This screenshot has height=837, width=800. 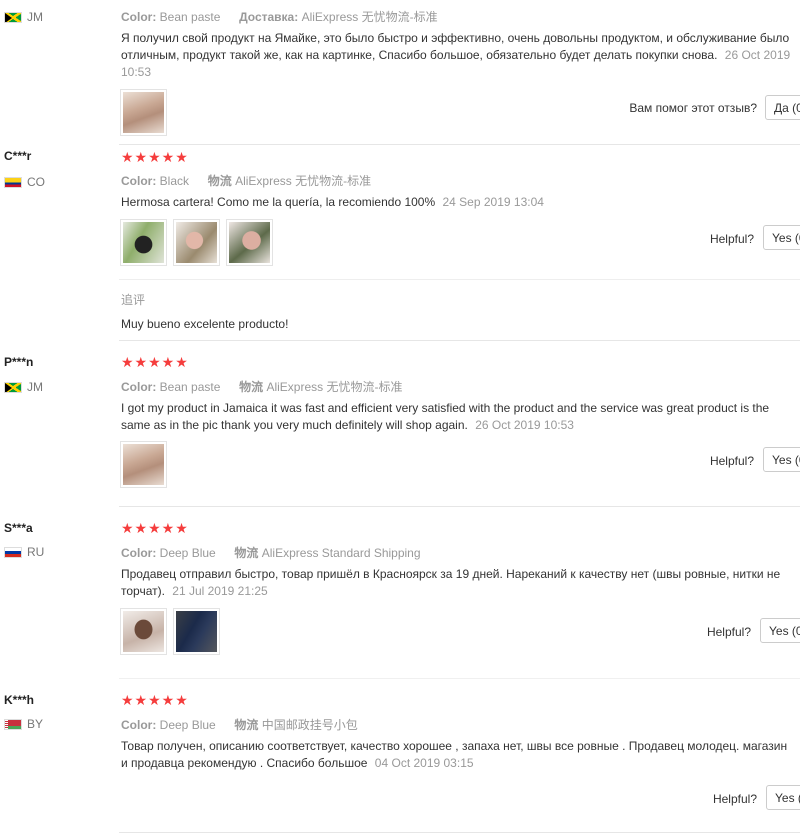 I want to click on shipping-value: AliExpress Standard Shipping, so click(x=341, y=553).